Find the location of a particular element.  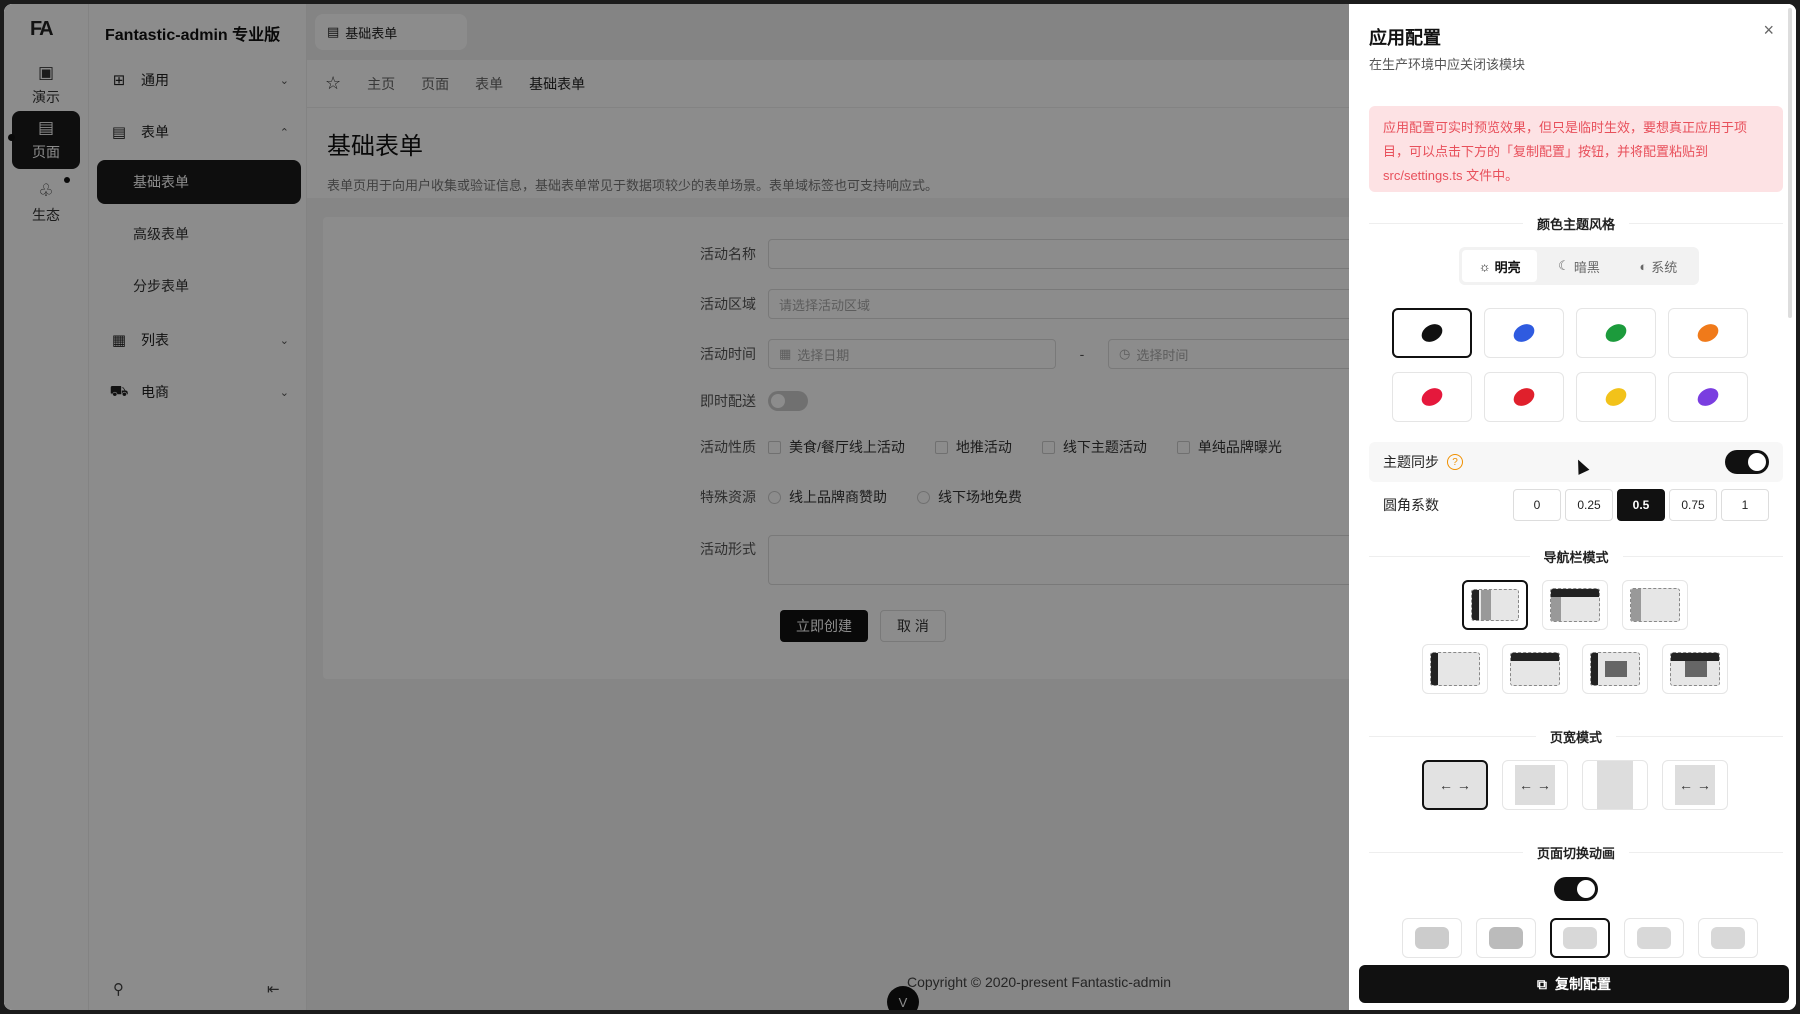

mode-label: 暗黑 is located at coordinates (1586, 267).